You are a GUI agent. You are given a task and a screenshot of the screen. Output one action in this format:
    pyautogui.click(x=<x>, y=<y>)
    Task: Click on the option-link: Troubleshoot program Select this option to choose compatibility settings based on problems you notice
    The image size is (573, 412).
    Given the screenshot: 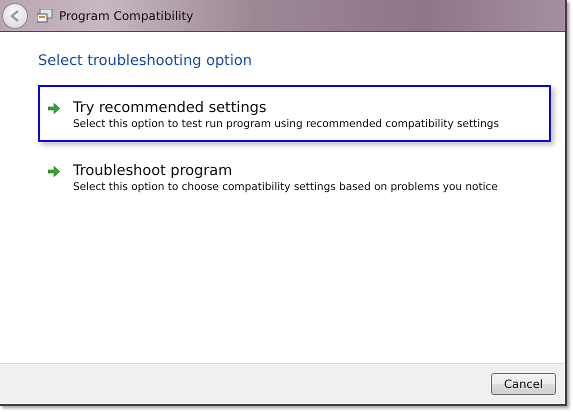 What is the action you would take?
    pyautogui.click(x=294, y=176)
    